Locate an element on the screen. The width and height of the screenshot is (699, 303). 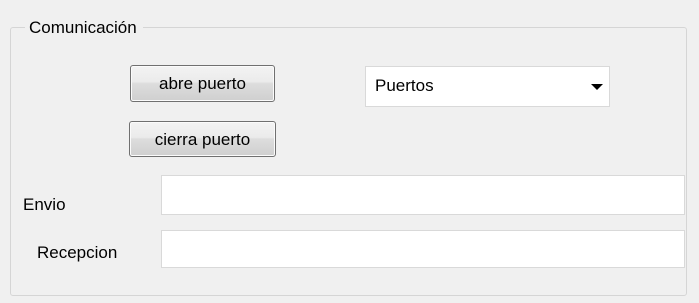
receive-field is located at coordinates (423, 249).